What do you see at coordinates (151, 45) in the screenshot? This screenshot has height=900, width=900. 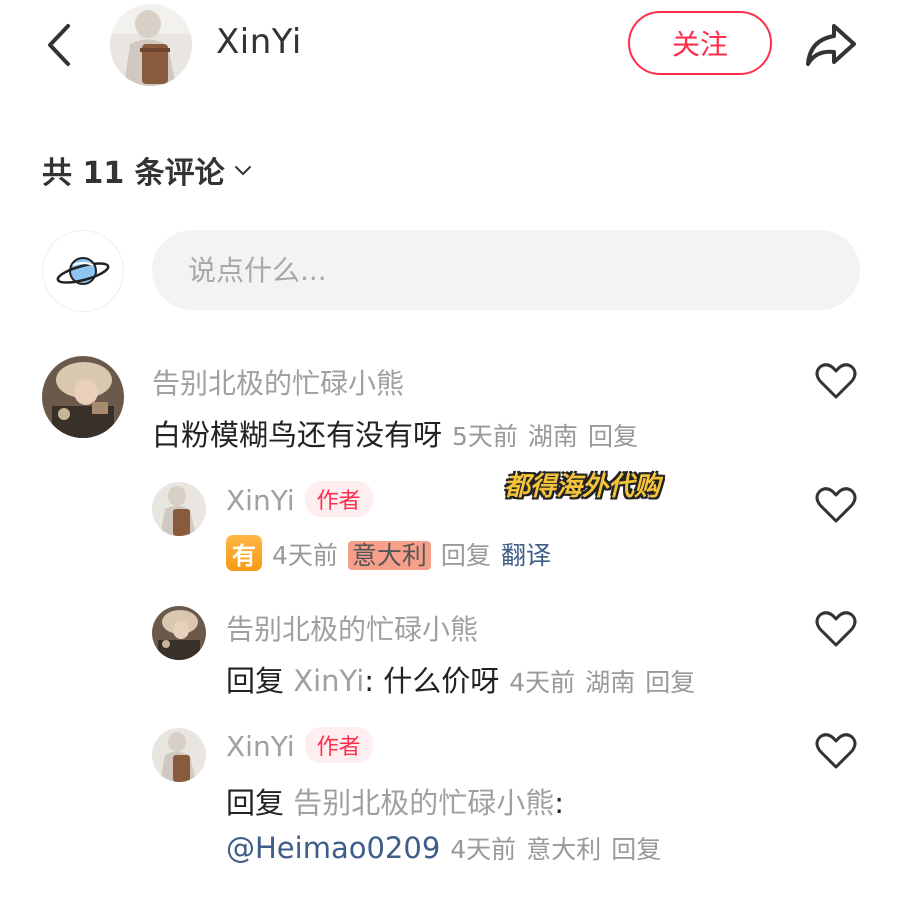 I see `author-avatar` at bounding box center [151, 45].